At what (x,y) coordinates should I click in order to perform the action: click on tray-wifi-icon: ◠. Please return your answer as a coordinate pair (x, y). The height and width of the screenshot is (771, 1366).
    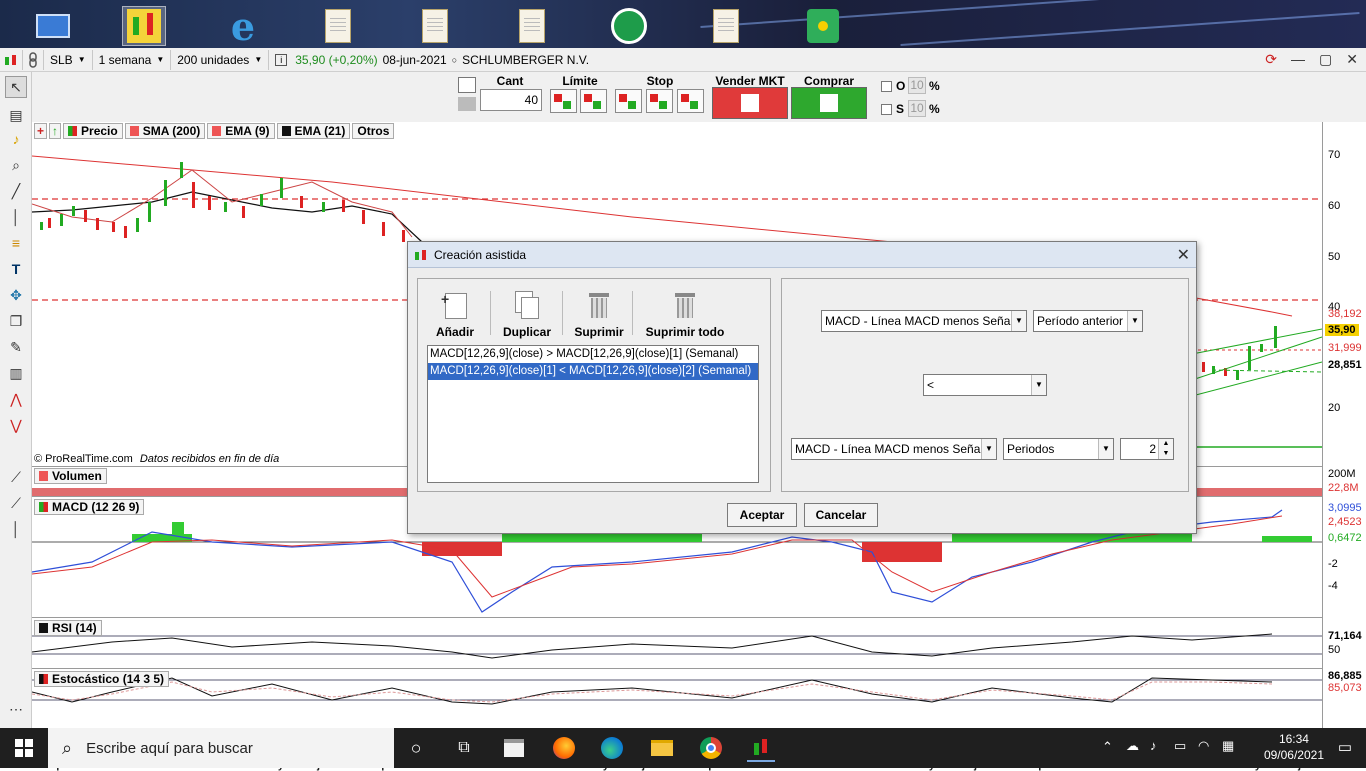
    Looking at the image, I should click on (1203, 746).